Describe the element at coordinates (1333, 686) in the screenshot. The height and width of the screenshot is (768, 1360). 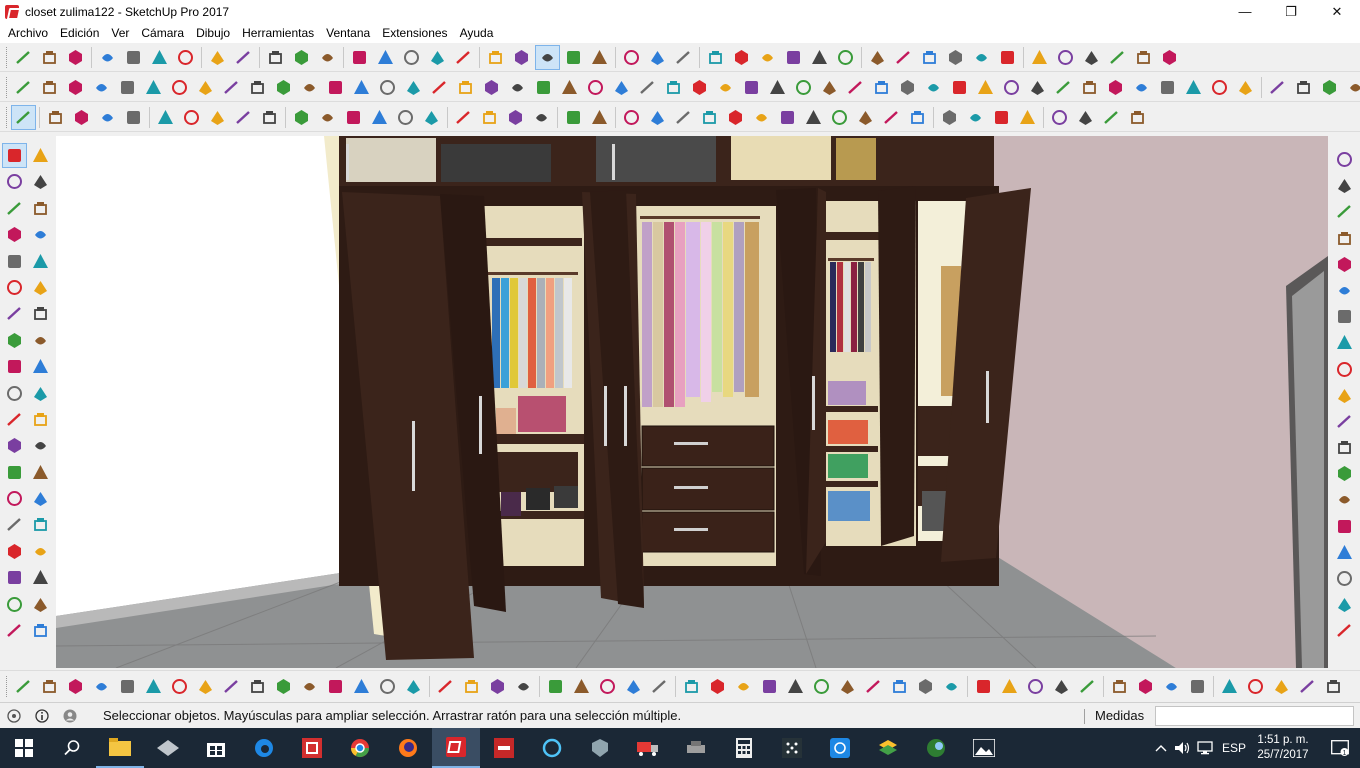
I see `solid-tool-50-icon` at that location.